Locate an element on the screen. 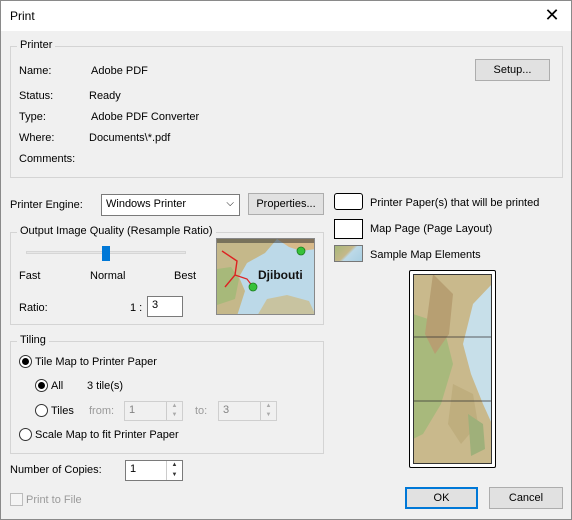 This screenshot has height=520, width=572. page-preview is located at coordinates (452, 369).